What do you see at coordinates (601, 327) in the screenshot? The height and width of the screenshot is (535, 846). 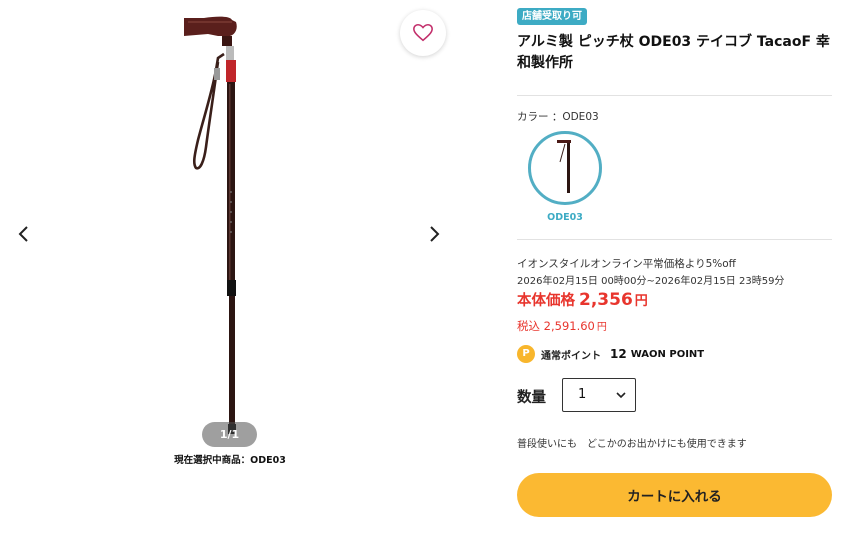 I see `tax-unit: 円` at bounding box center [601, 327].